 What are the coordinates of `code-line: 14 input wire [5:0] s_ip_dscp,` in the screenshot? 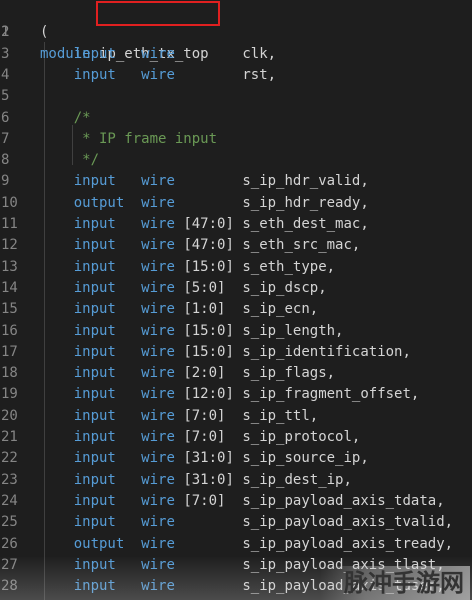 It's located at (236, 288).